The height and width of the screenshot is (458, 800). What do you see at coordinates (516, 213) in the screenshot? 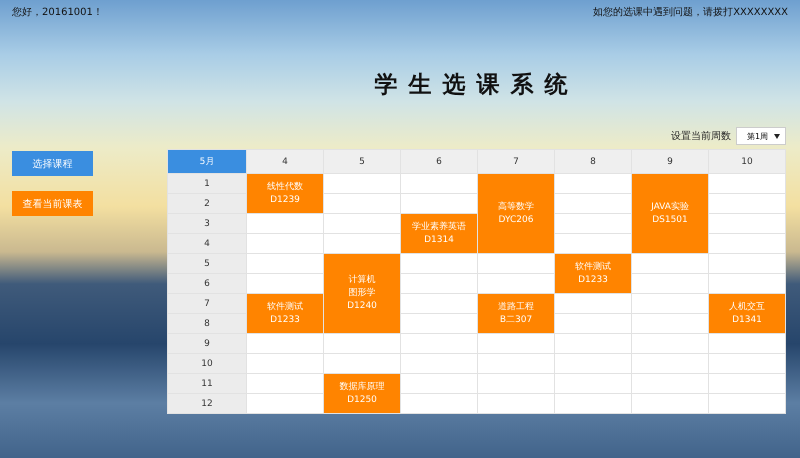
I see `course-cell: 高等数学 DYC206` at bounding box center [516, 213].